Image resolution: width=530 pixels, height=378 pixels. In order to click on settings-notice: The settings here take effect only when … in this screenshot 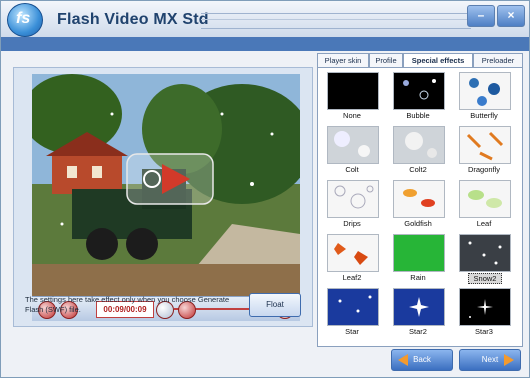, I will do `click(127, 304)`.